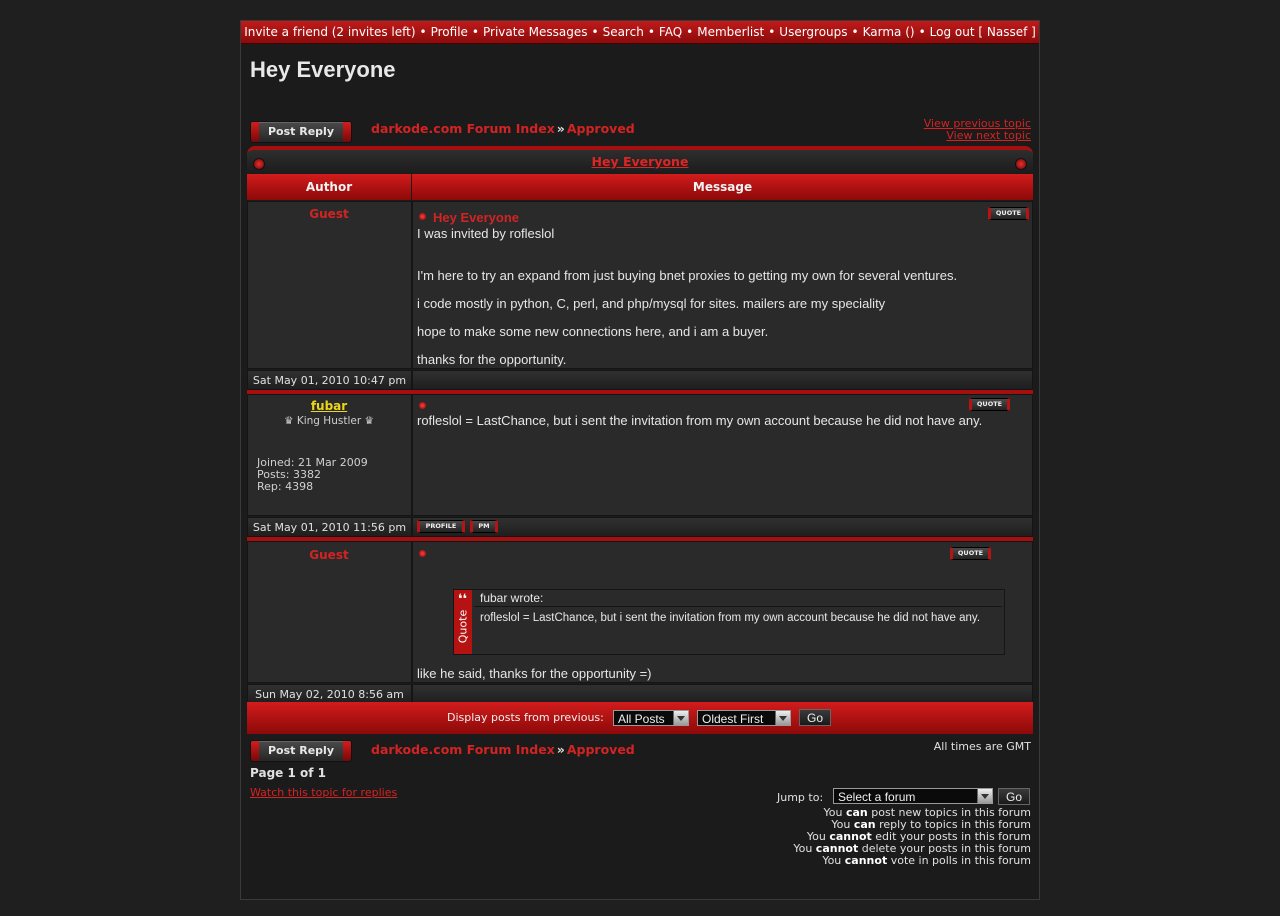  What do you see at coordinates (800, 797) in the screenshot?
I see `jump-to-label: Jump to:` at bounding box center [800, 797].